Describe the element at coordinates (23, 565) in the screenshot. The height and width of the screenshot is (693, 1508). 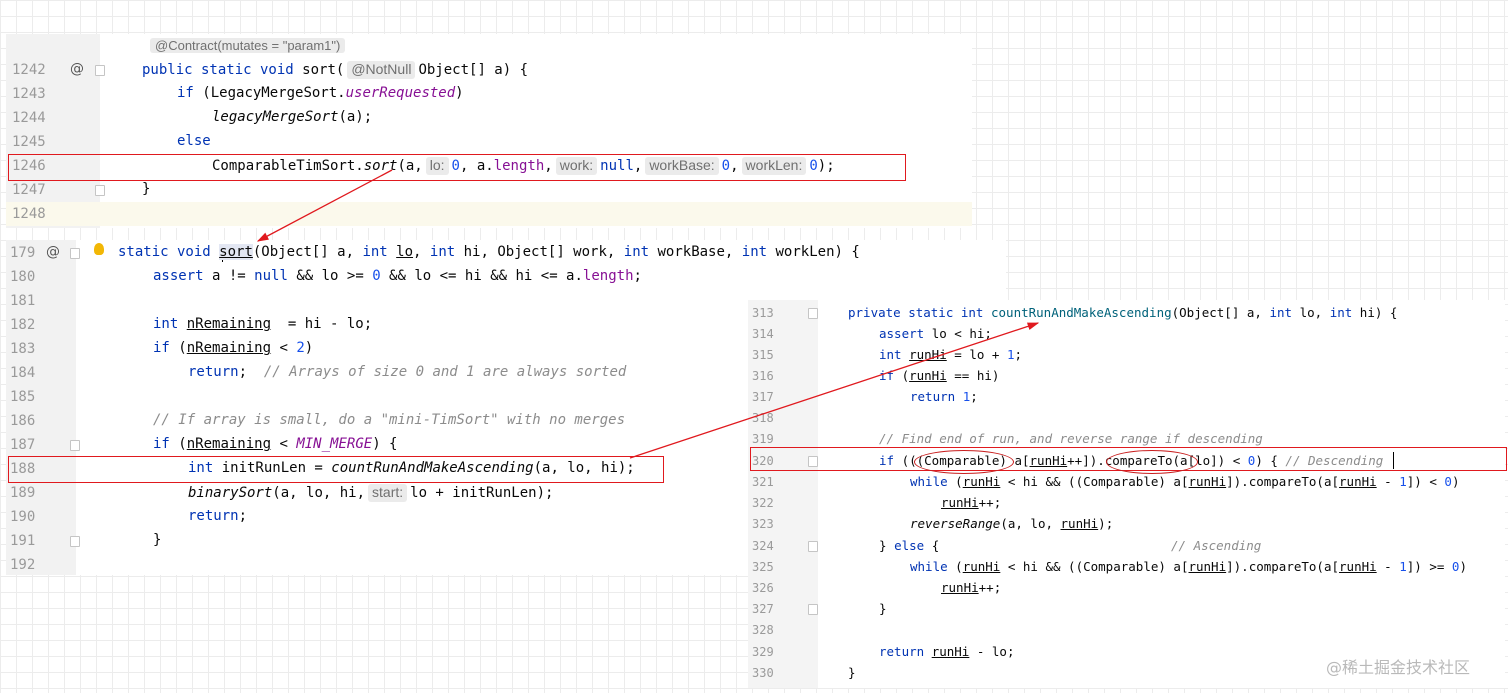
I see `line-number: 192` at that location.